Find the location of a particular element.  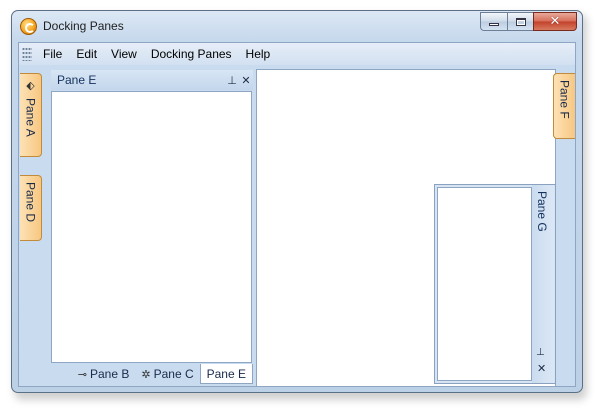

auto-hide-tab-label: Pane F is located at coordinates (564, 99).